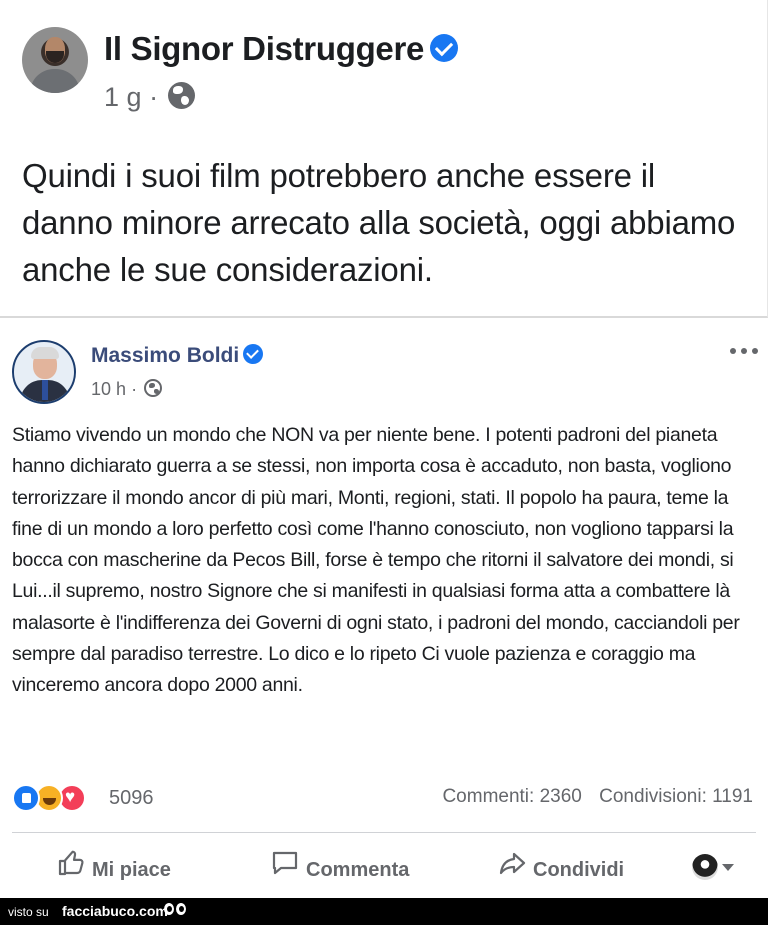  Describe the element at coordinates (44, 372) in the screenshot. I see `shared-author-avatar` at that location.